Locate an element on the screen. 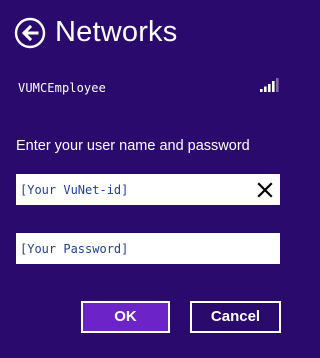 Image resolution: width=320 pixels, height=358 pixels. username-field-container is located at coordinates (148, 189).